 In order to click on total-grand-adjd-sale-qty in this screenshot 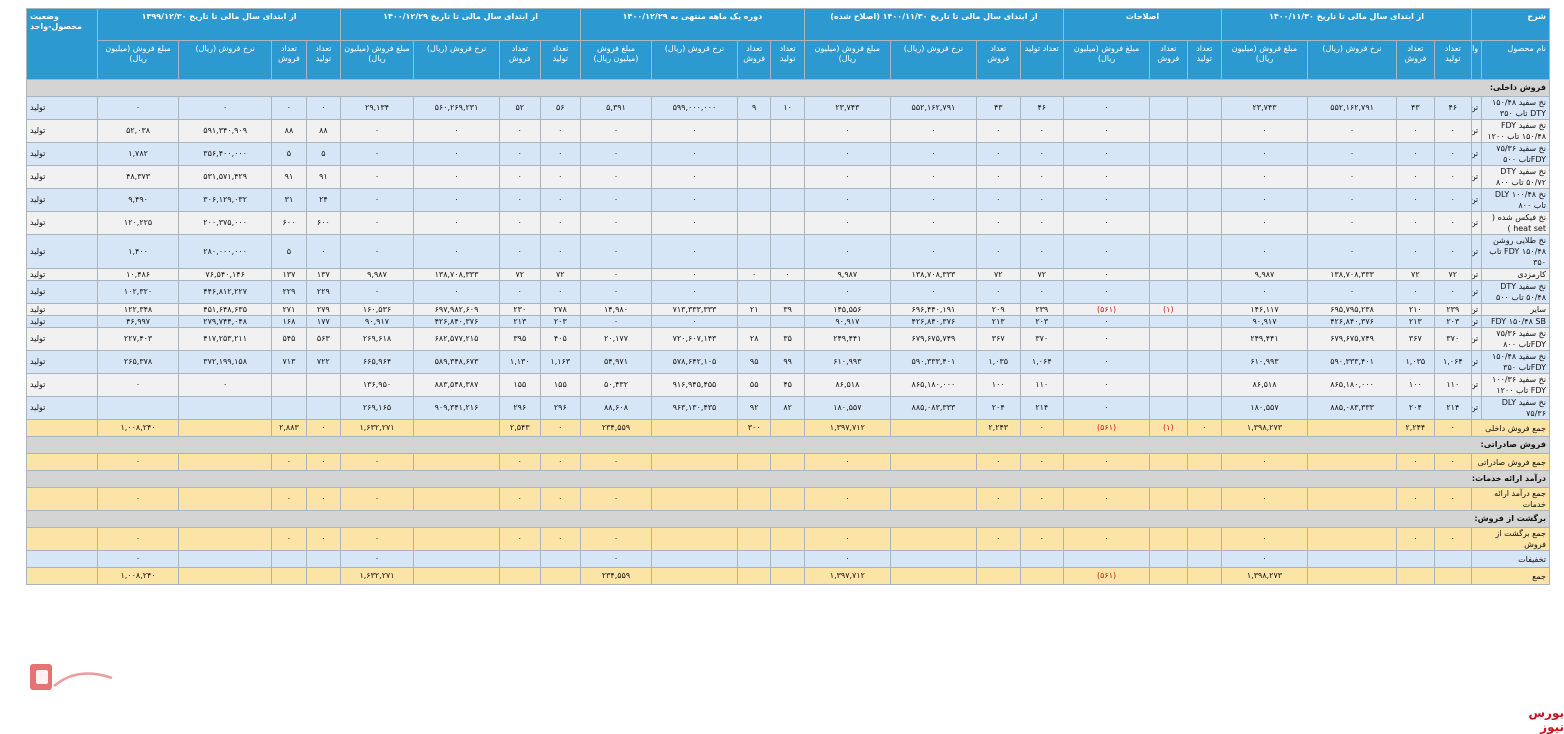, I will do `click(998, 576)`.